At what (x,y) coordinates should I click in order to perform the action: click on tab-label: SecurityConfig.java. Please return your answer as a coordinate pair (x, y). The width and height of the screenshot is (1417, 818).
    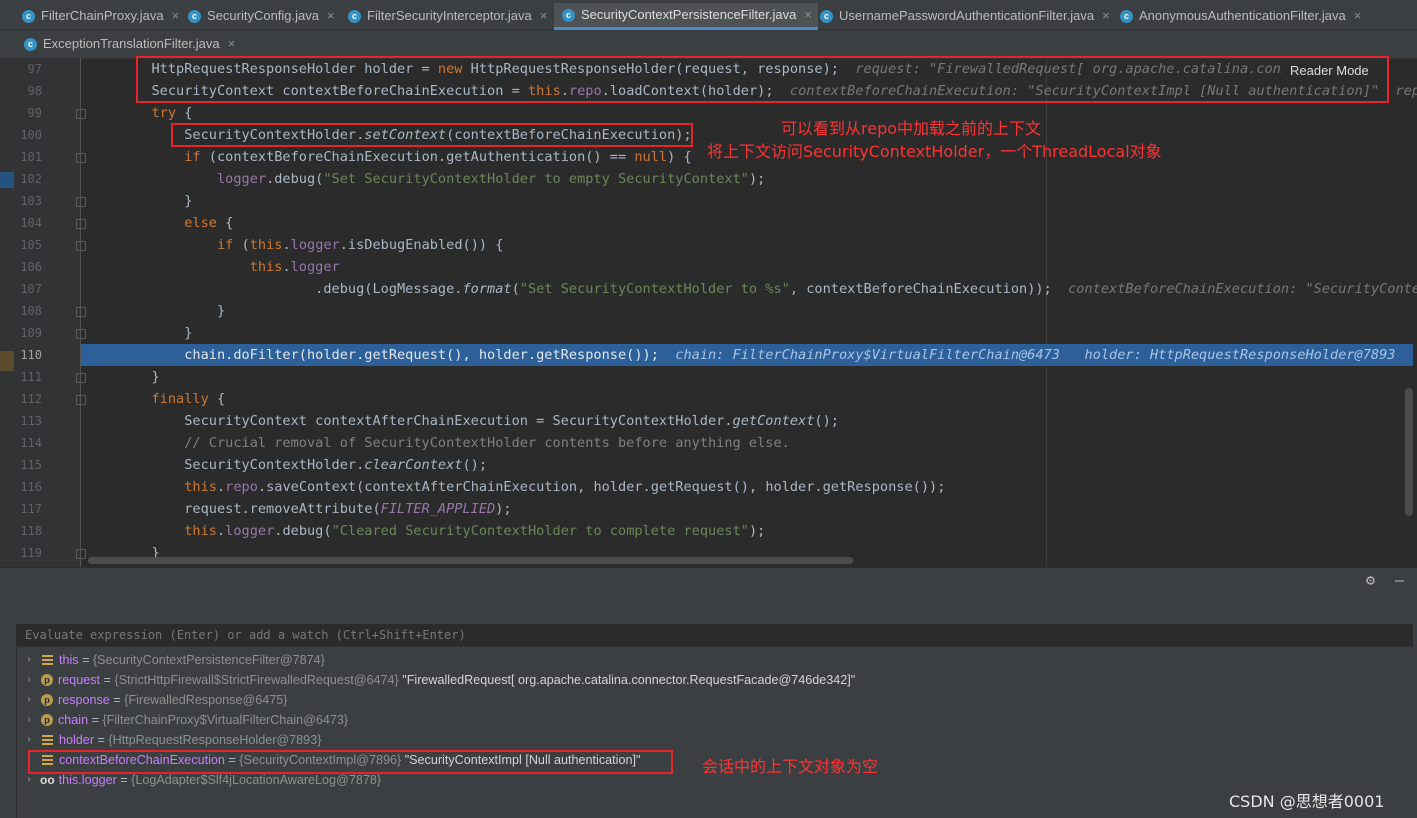
    Looking at the image, I should click on (263, 15).